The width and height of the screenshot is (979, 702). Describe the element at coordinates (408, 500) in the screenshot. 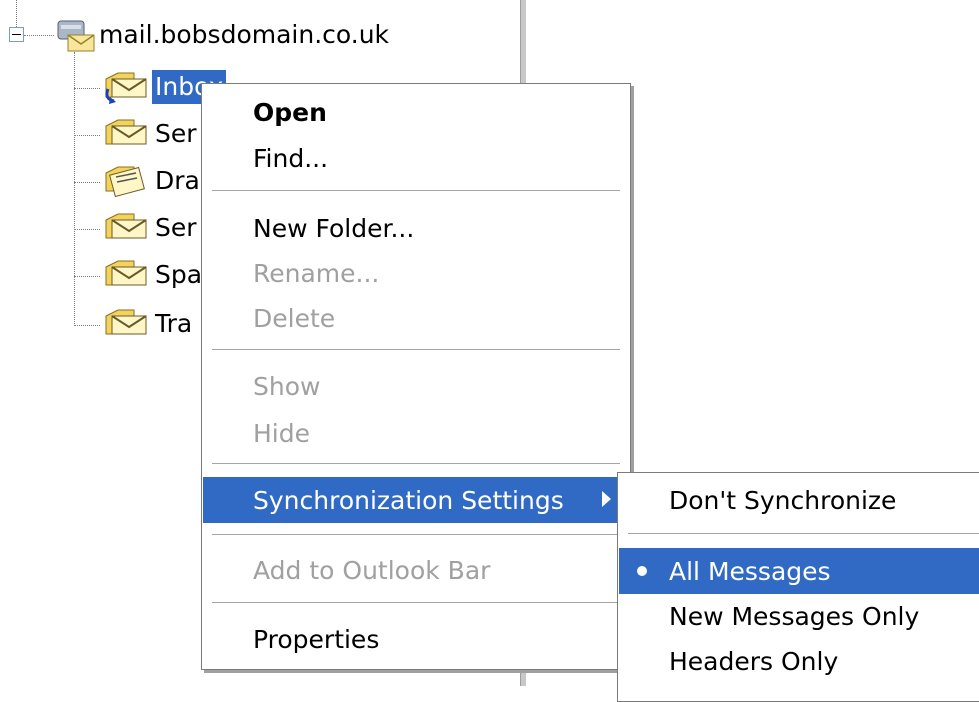

I see `menu-item-label: Synchronization Settings` at that location.